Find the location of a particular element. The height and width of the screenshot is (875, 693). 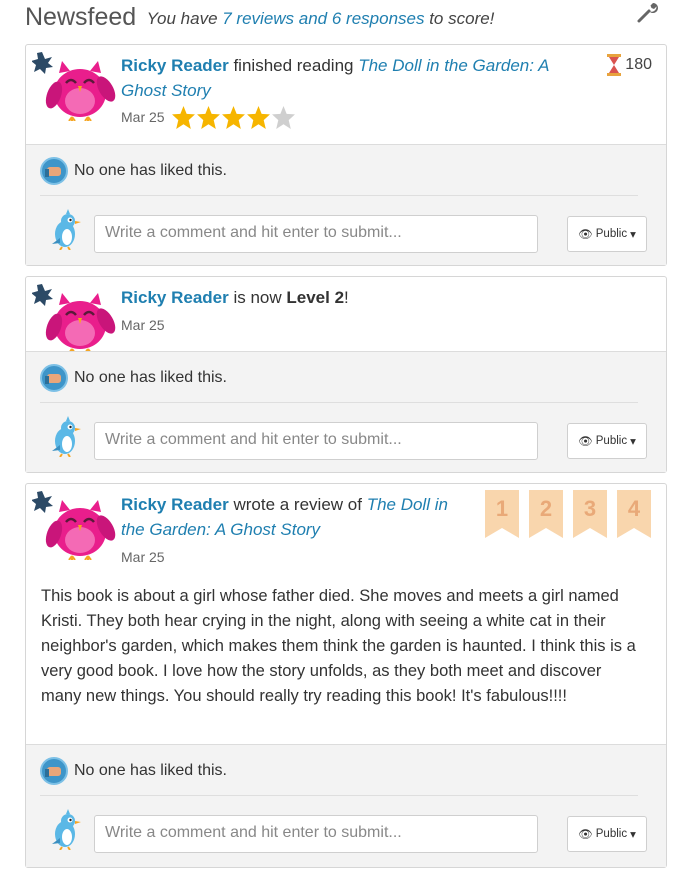

score-ribbon-1: 1 is located at coordinates (502, 514).